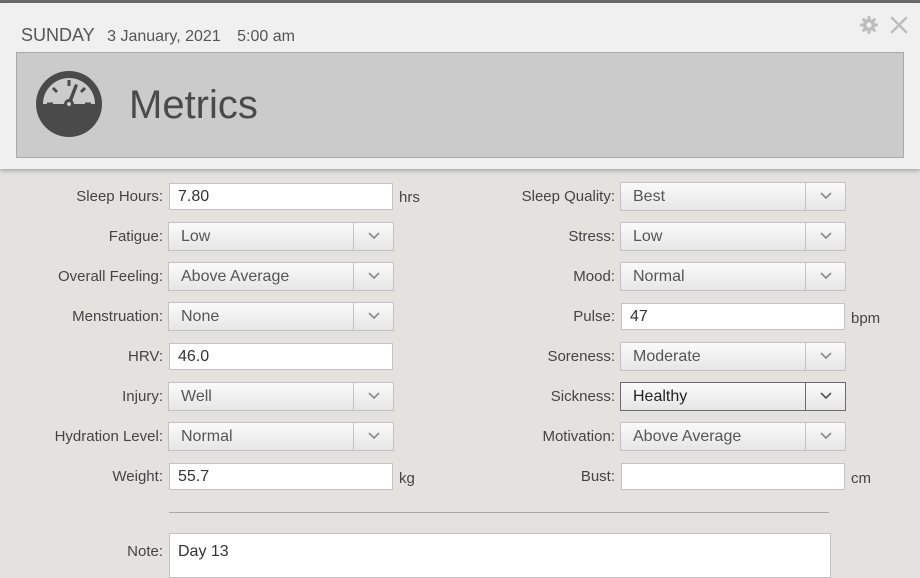 The width and height of the screenshot is (920, 578). Describe the element at coordinates (591, 236) in the screenshot. I see `stress-label: Stress:` at that location.